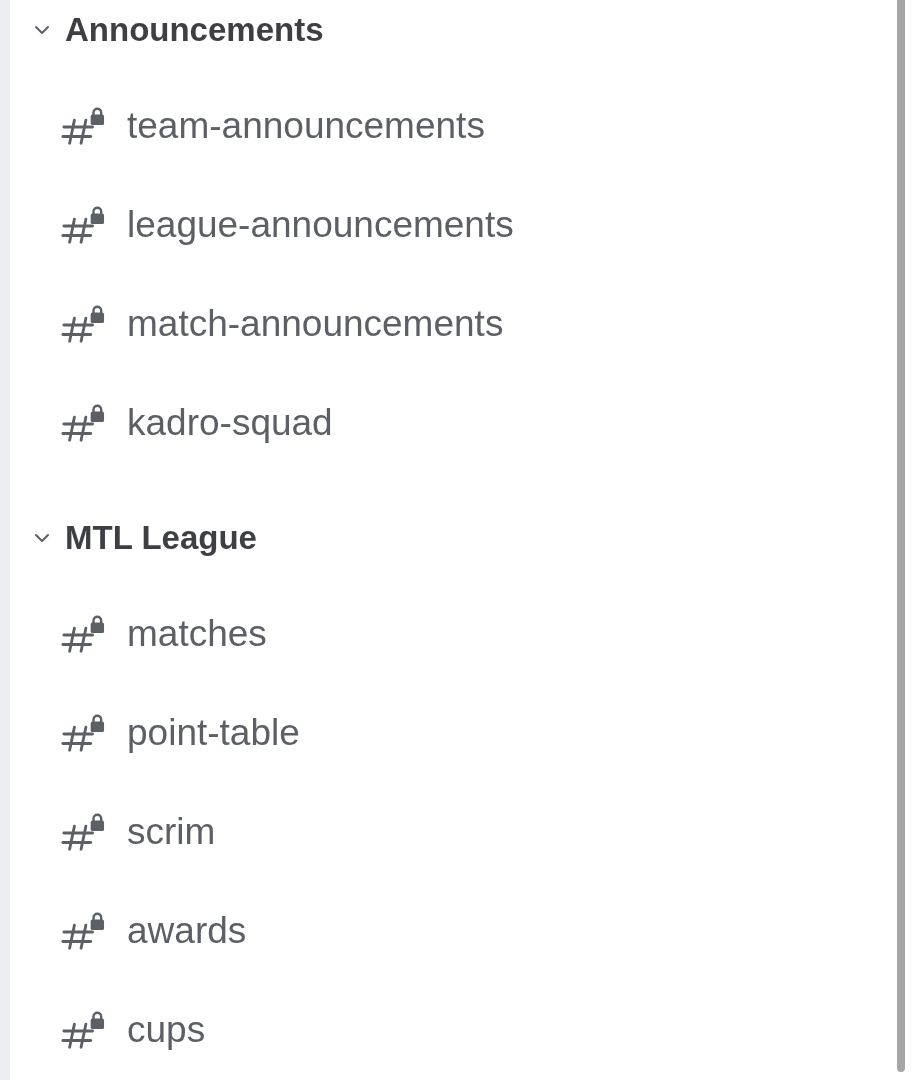 The height and width of the screenshot is (1080, 912). I want to click on channel-item: cups, so click(453, 1029).